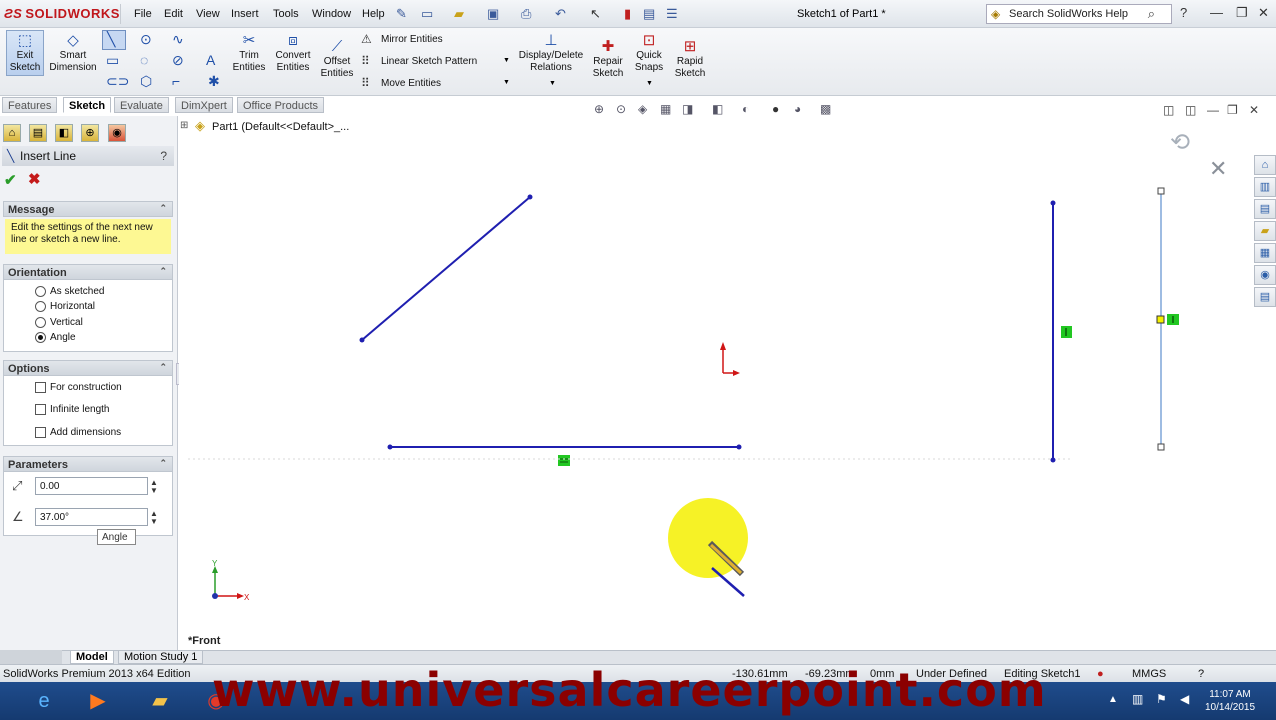  Describe the element at coordinates (1161, 699) in the screenshot. I see `flag-icon: ⚑` at that location.